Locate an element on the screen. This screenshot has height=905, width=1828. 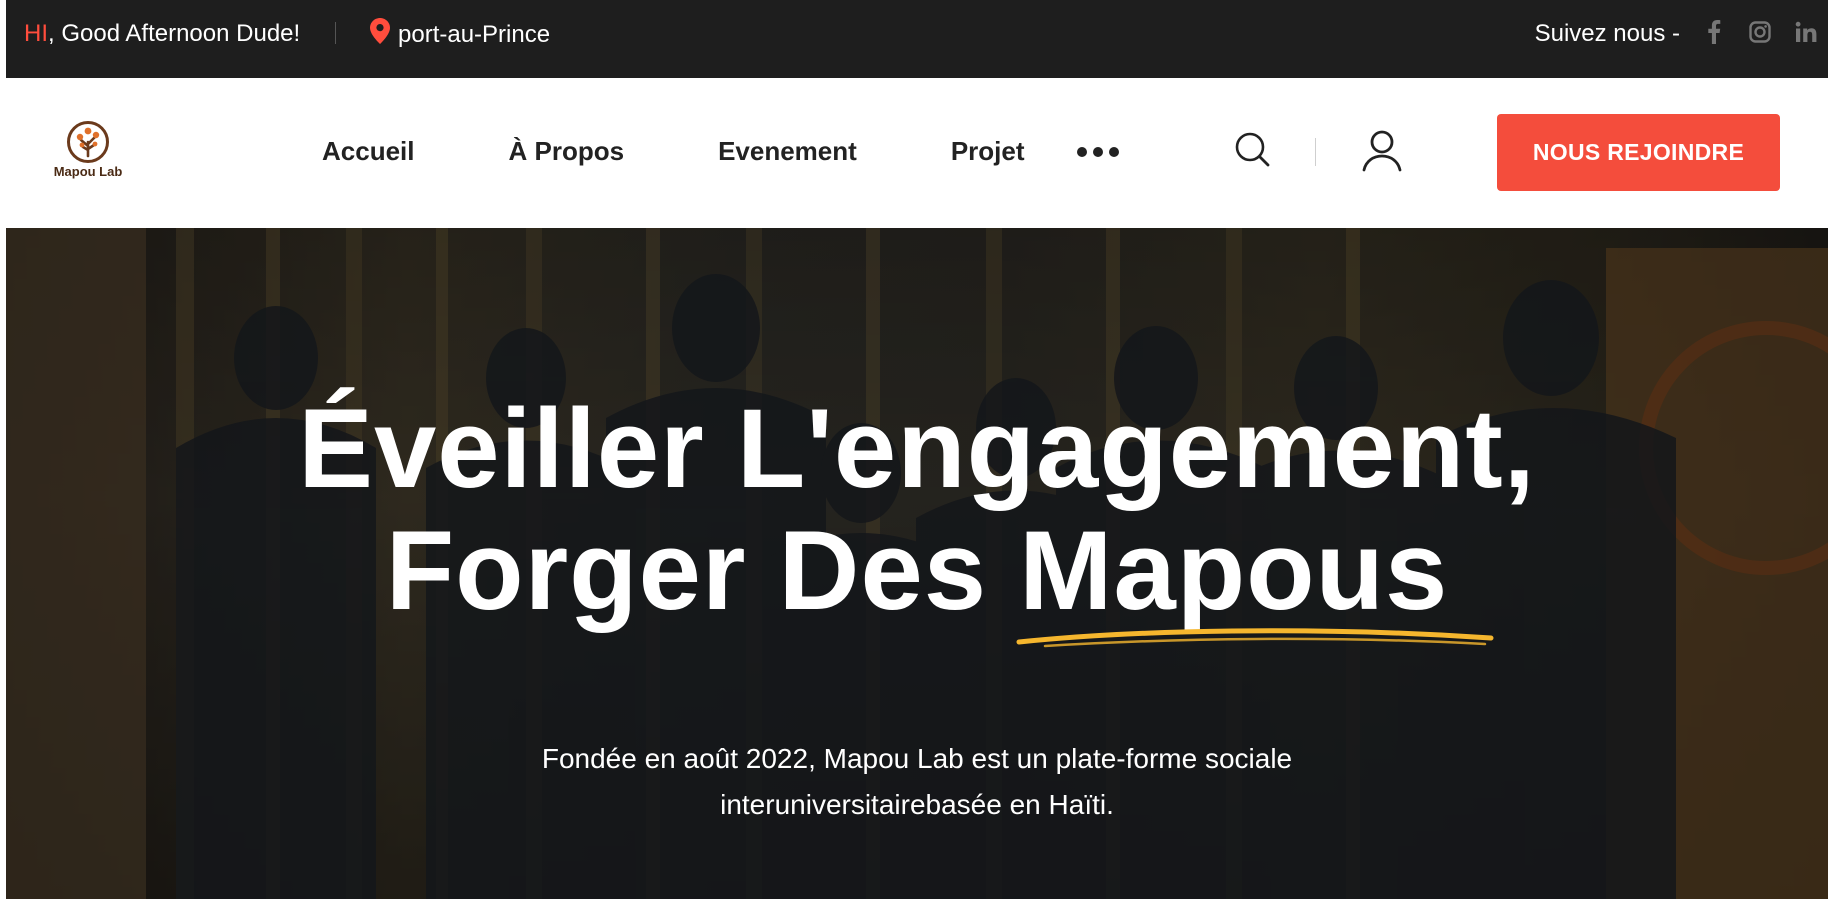
logo-text: Mapou Lab is located at coordinates (88, 171).